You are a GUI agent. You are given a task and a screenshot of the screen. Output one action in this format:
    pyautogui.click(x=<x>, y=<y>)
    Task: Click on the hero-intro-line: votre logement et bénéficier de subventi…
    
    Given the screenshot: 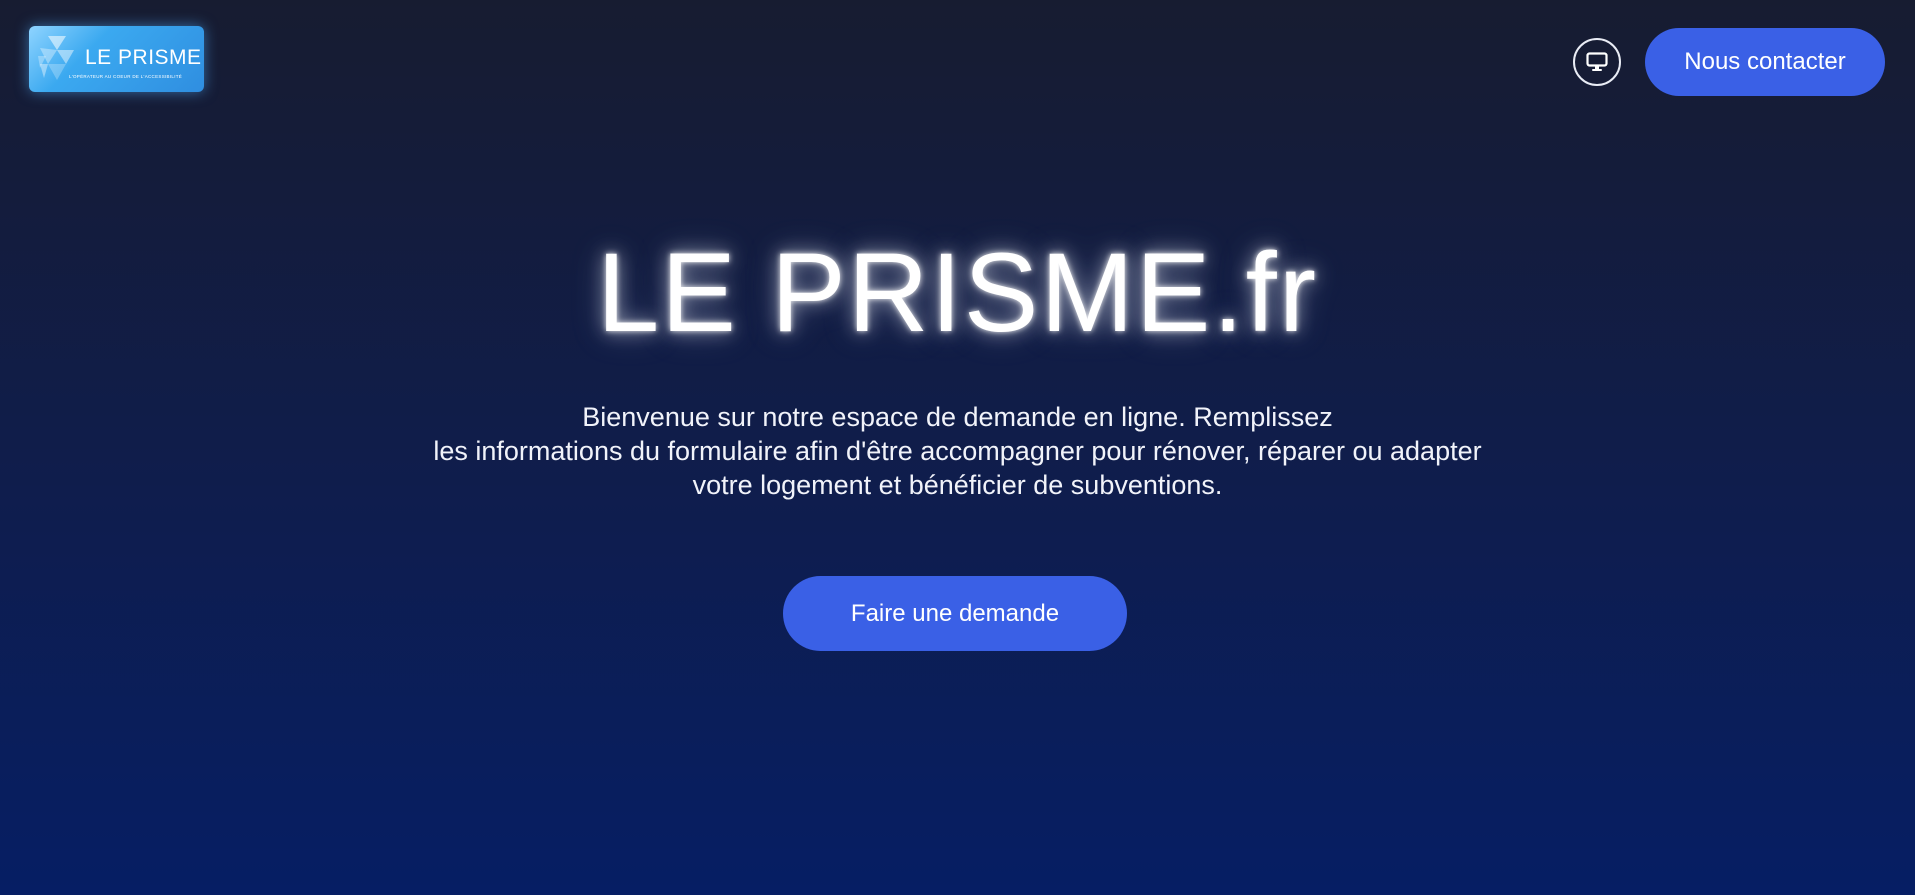 What is the action you would take?
    pyautogui.click(x=957, y=485)
    